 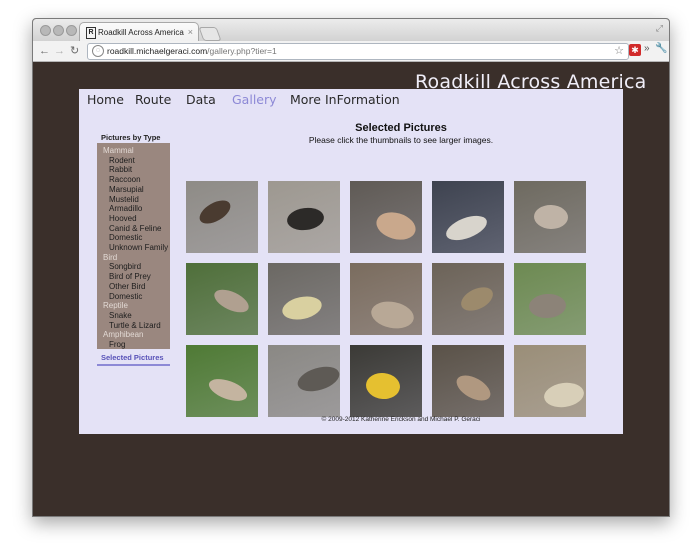 I want to click on bookmark-star-icon: ☆, so click(x=619, y=51).